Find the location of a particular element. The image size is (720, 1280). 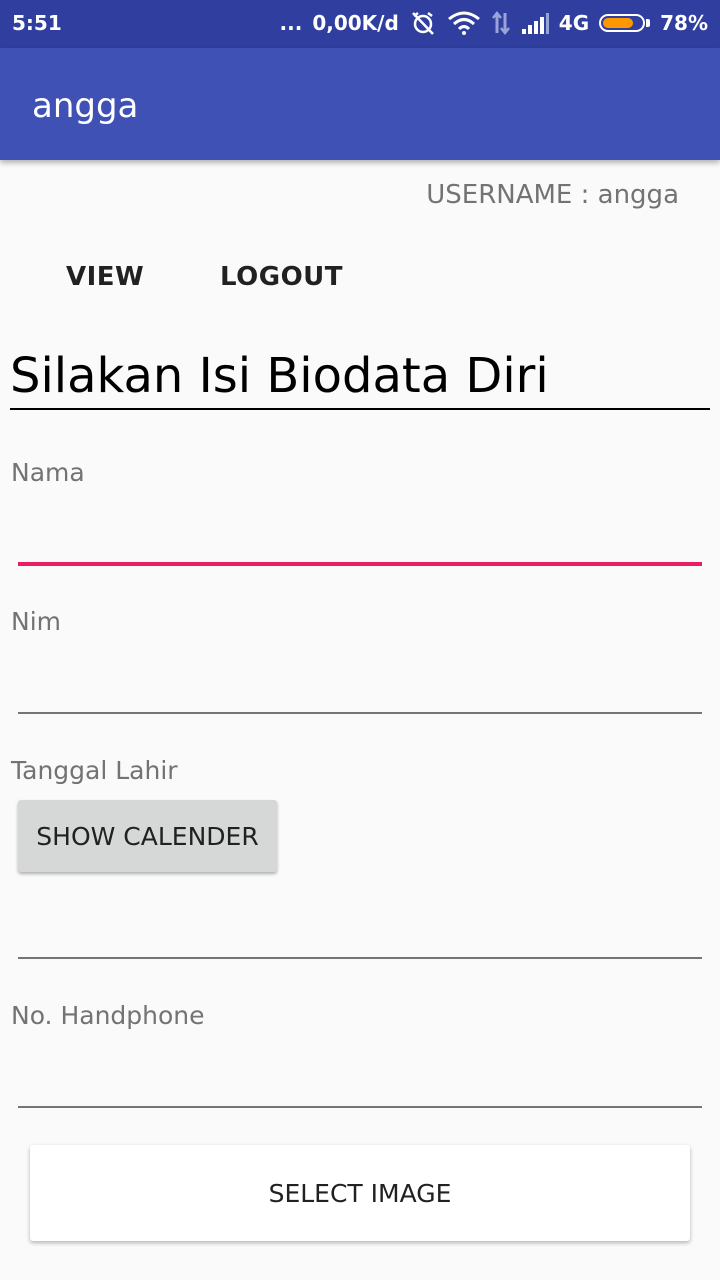

view-button: VIEW is located at coordinates (105, 277).